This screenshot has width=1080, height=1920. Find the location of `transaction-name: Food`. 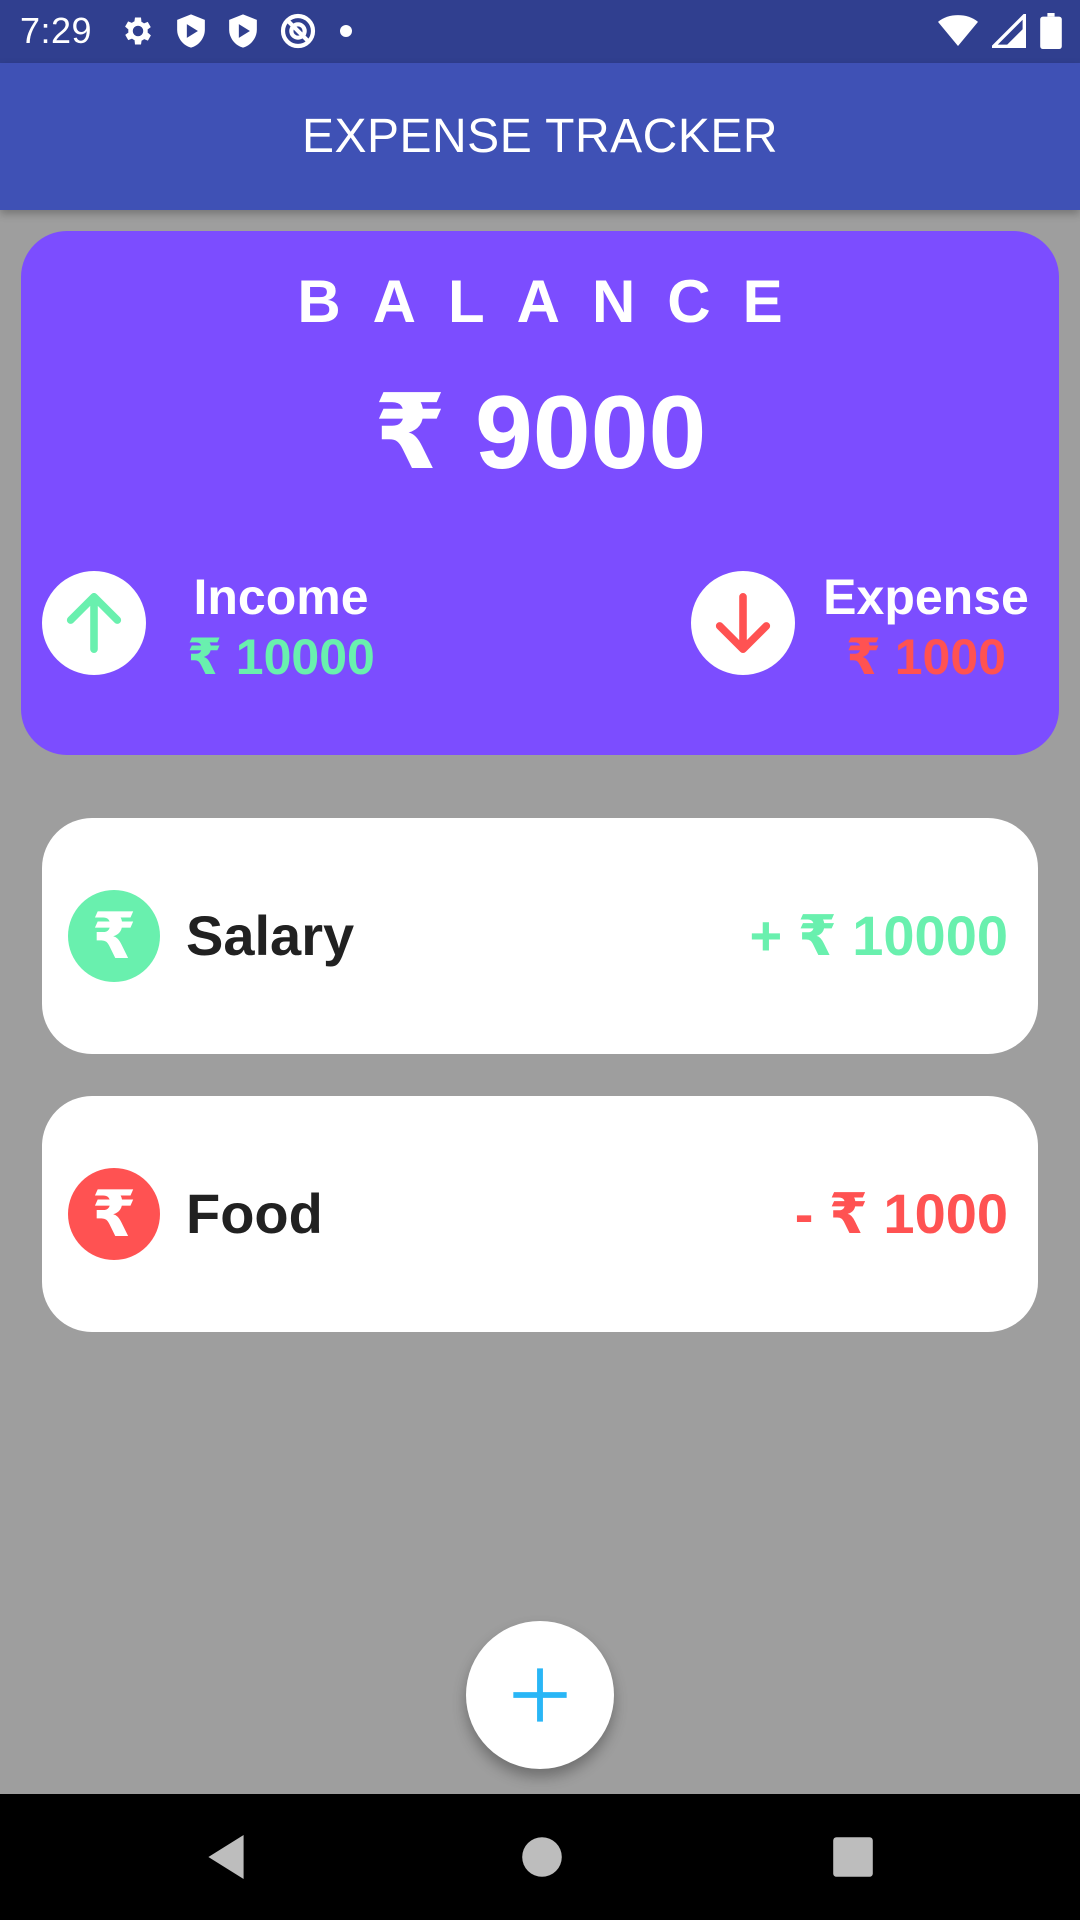

transaction-name: Food is located at coordinates (254, 1213).